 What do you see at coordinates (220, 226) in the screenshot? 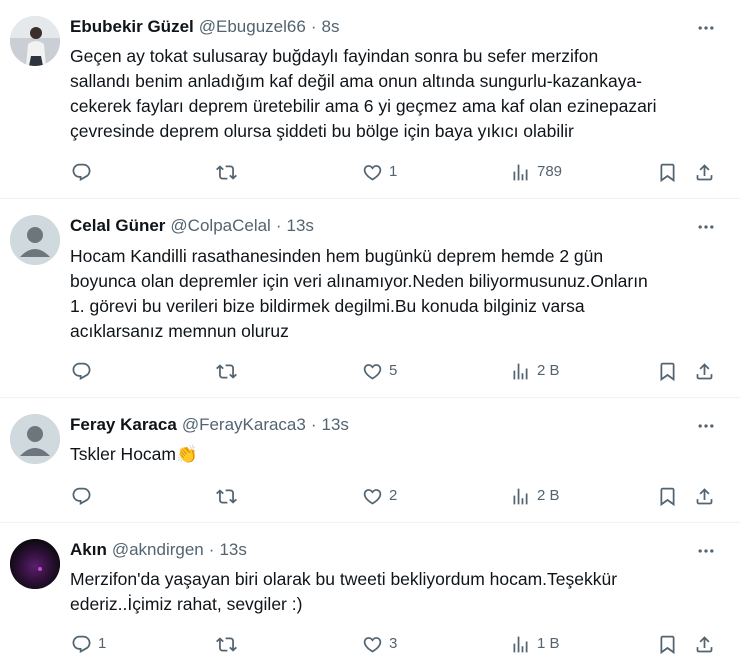
I see `author-handle: @ColpaCelal` at bounding box center [220, 226].